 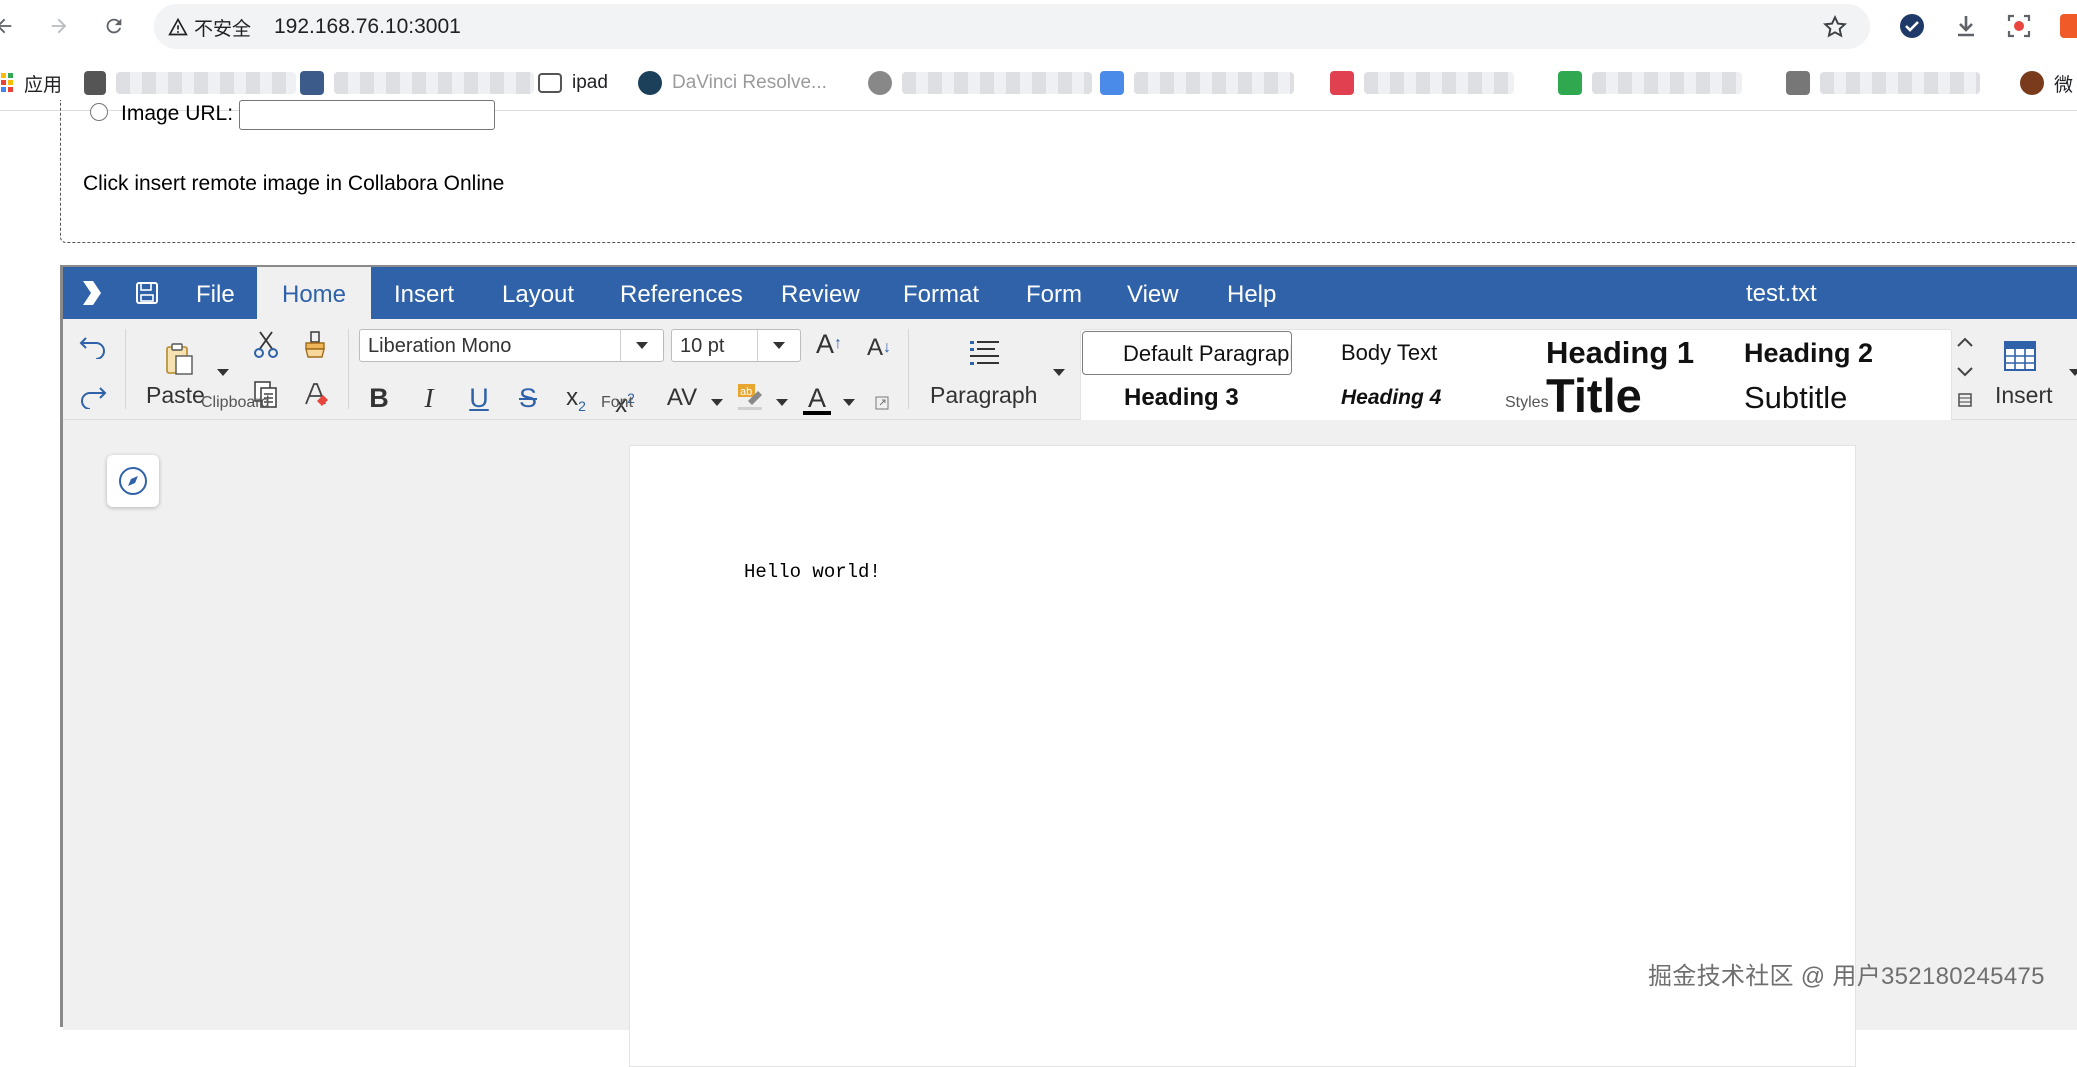 I want to click on address-bar: 不安全 192.168.76.10:3001, so click(x=1012, y=26).